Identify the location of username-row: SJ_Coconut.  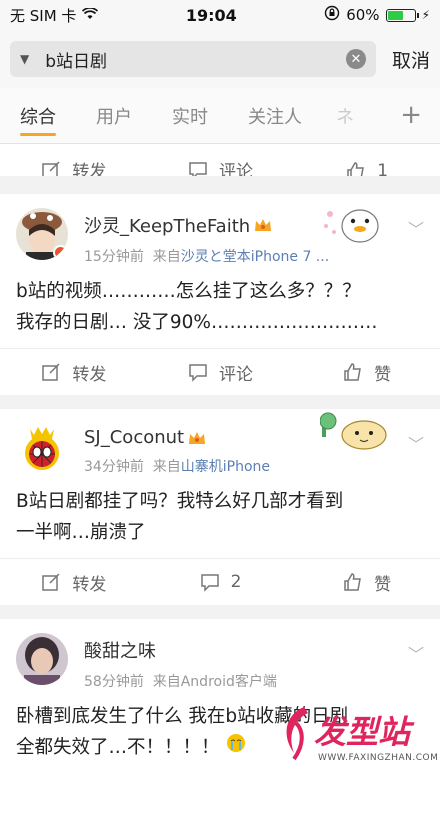
(177, 437).